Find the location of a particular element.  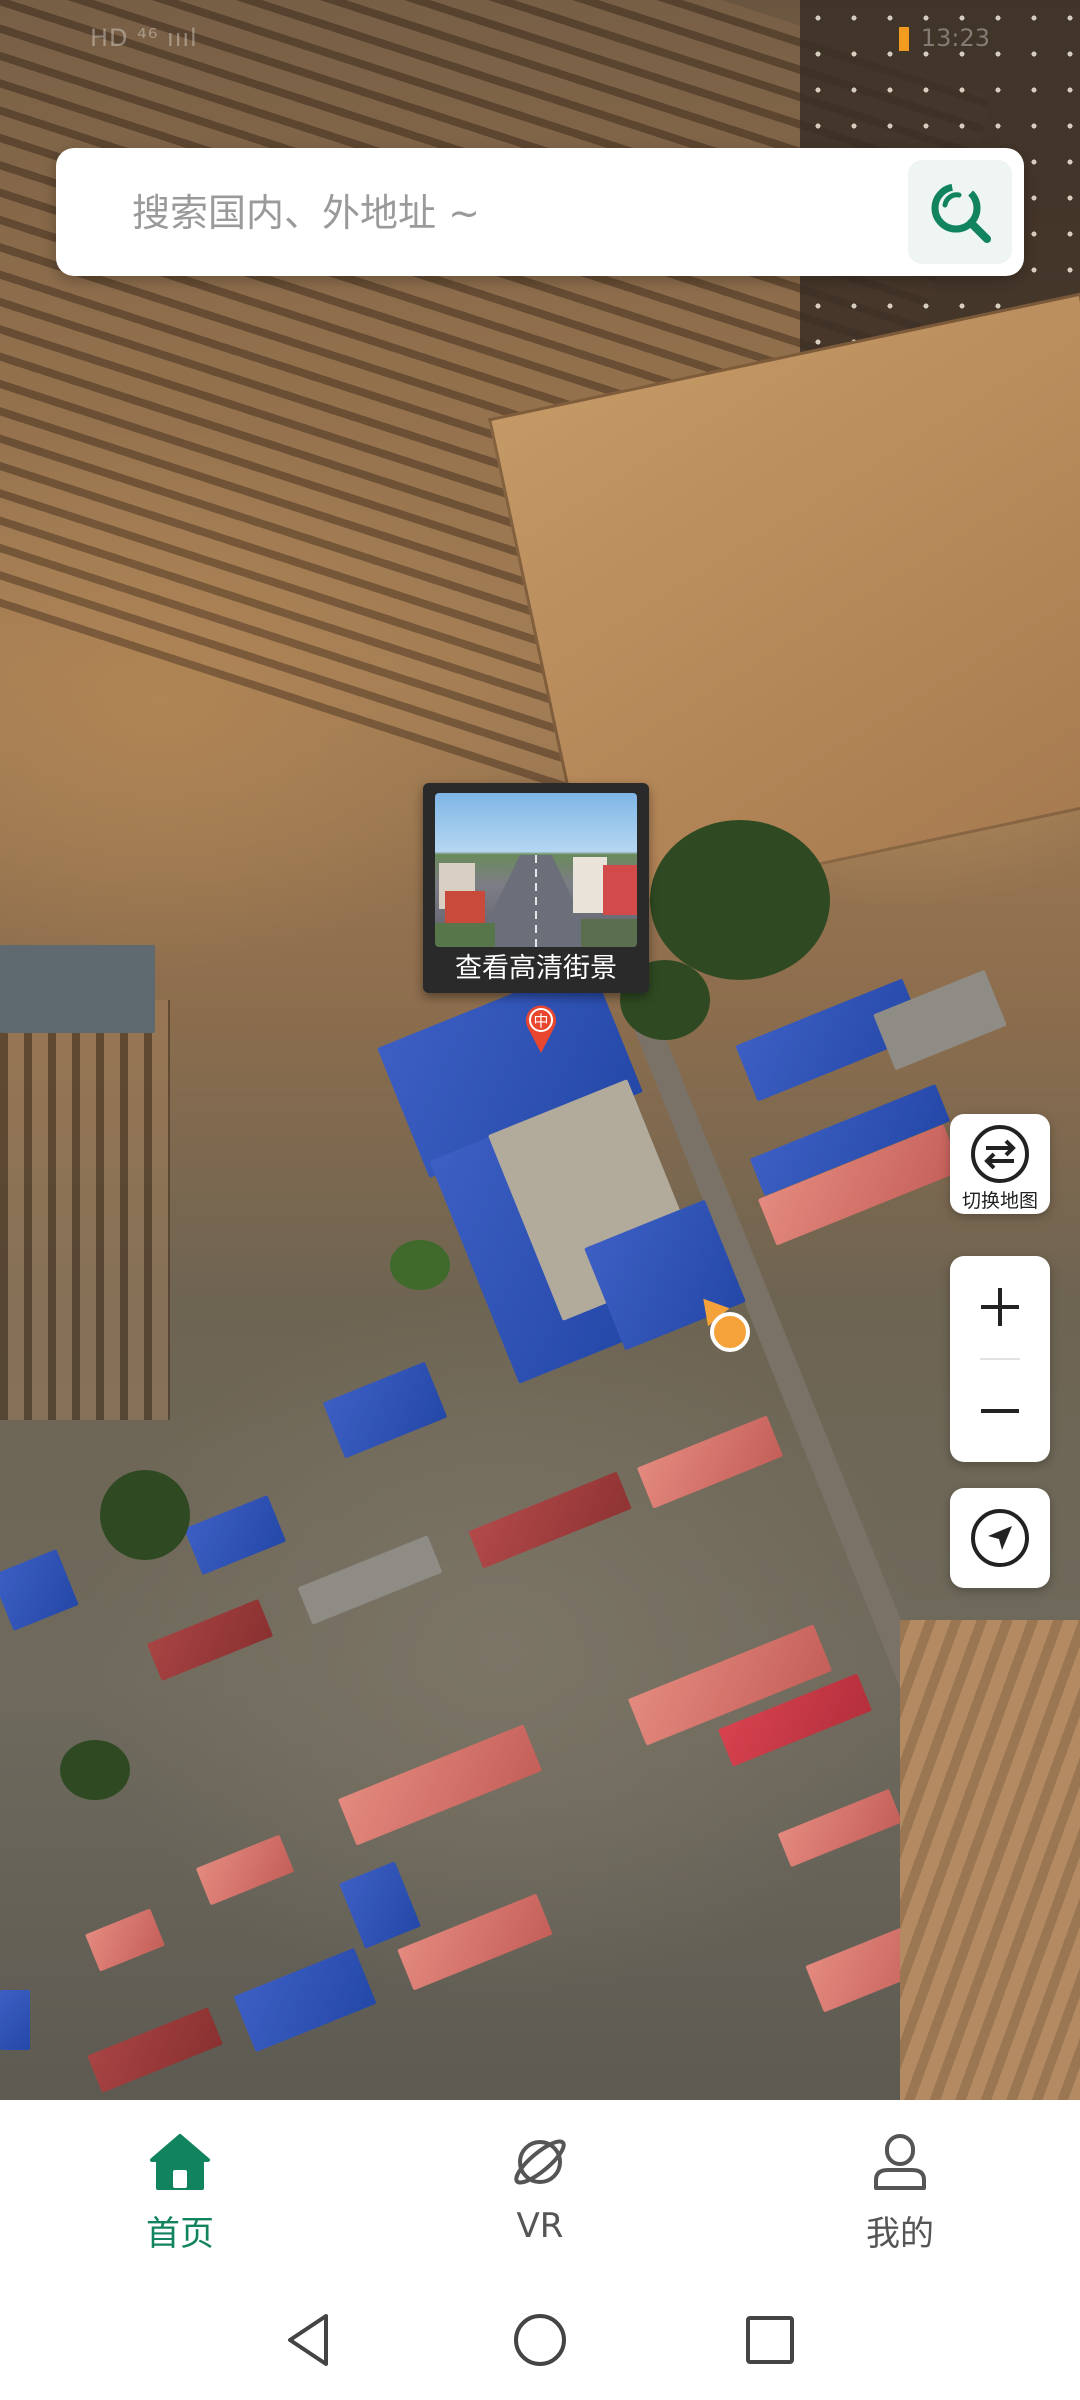

zoom-control is located at coordinates (1000, 1359).